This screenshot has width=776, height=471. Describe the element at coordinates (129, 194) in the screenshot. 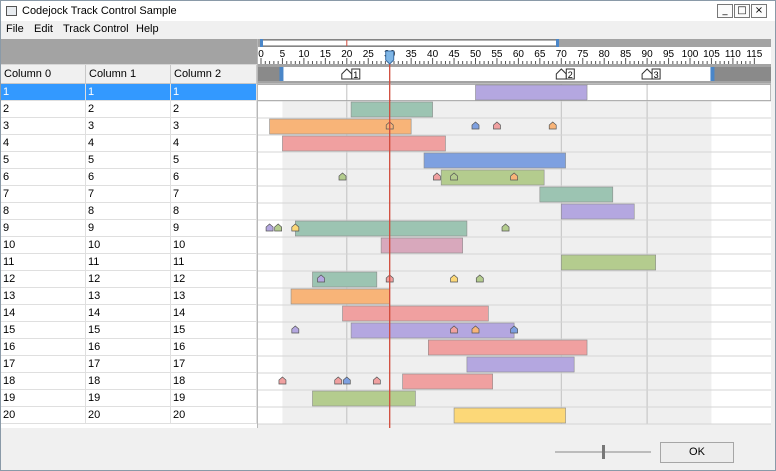

I see `grid-row: 777` at that location.